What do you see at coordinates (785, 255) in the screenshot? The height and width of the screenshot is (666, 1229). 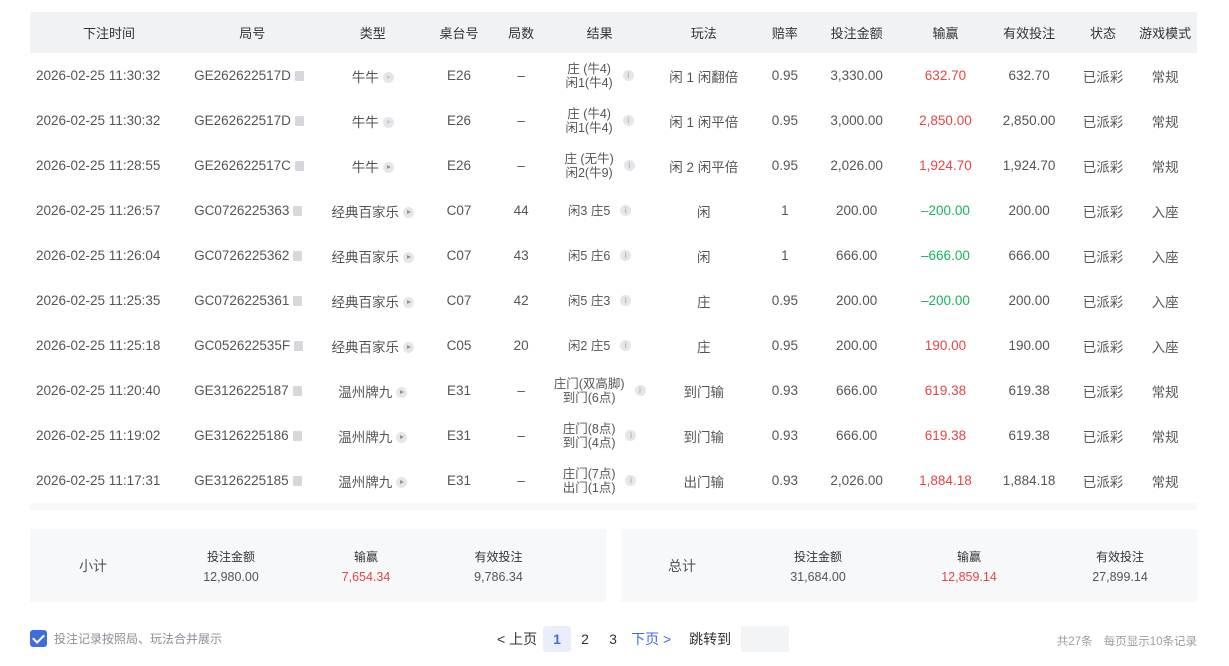 I see `odds-cell: 1` at bounding box center [785, 255].